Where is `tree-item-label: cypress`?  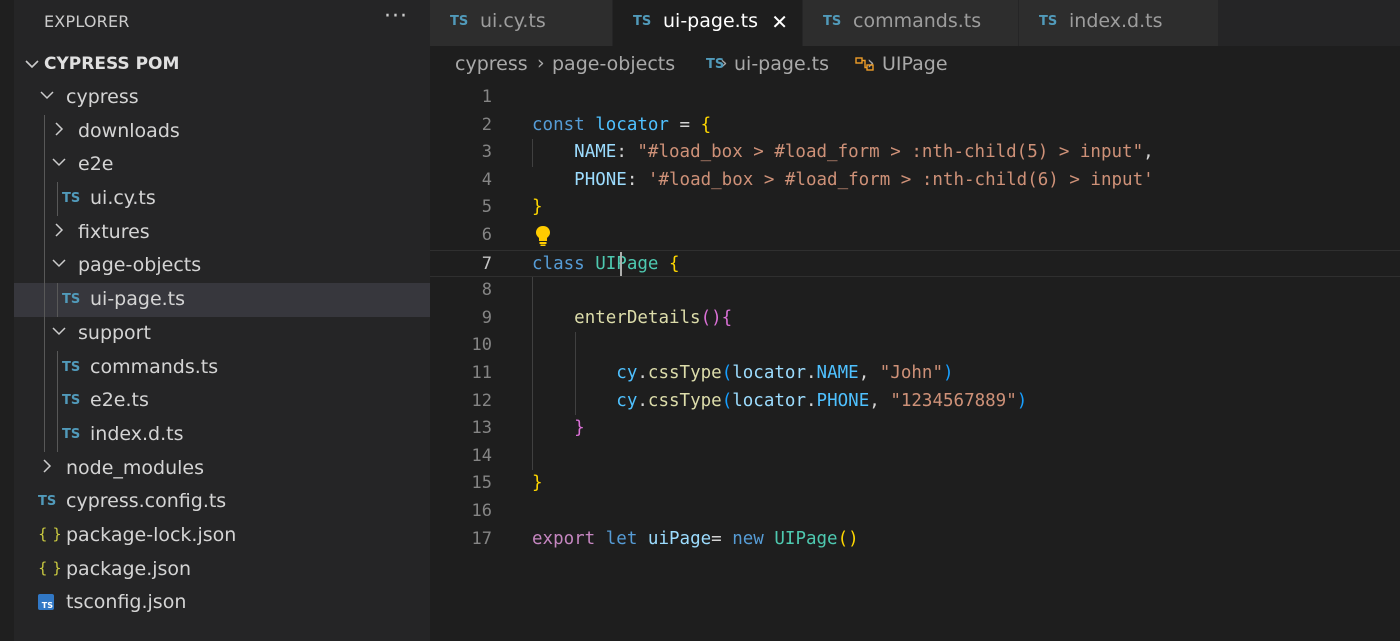
tree-item-label: cypress is located at coordinates (102, 97).